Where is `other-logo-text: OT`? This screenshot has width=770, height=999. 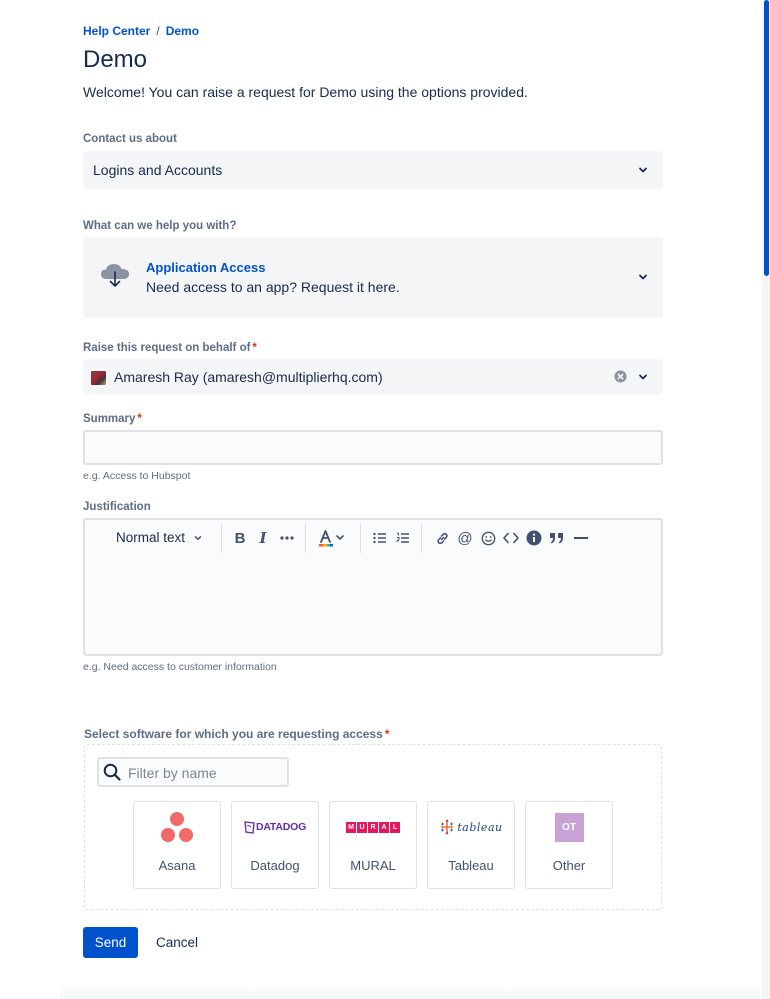
other-logo-text: OT is located at coordinates (569, 827).